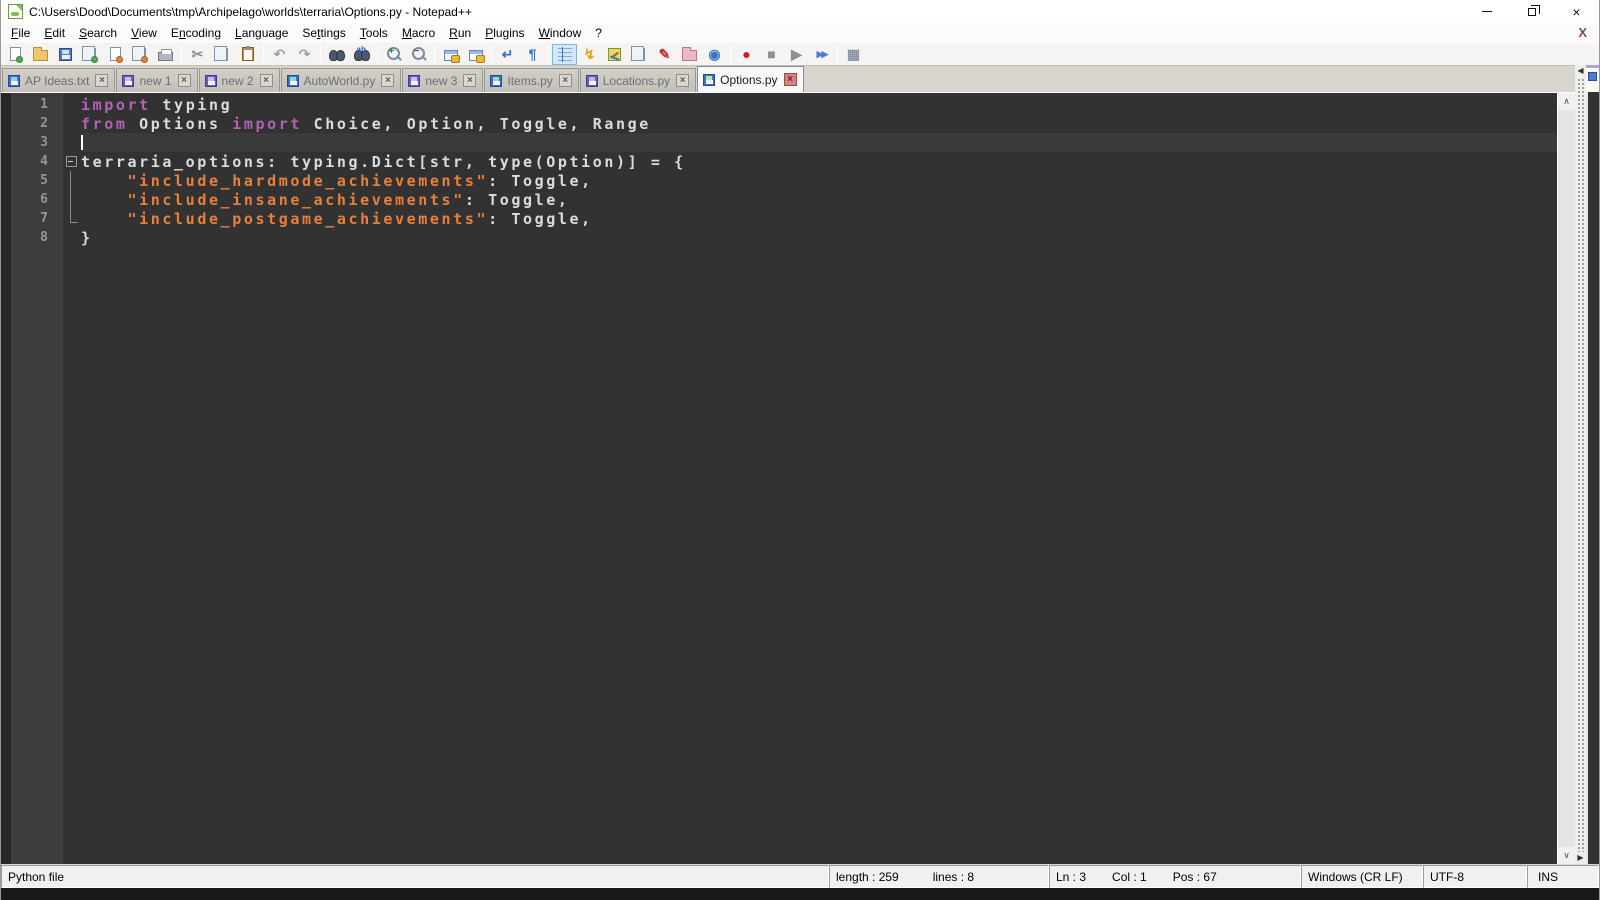 Image resolution: width=1600 pixels, height=900 pixels. What do you see at coordinates (341, 80) in the screenshot?
I see `tab-autoworld-py: AutoWorld.py ×` at bounding box center [341, 80].